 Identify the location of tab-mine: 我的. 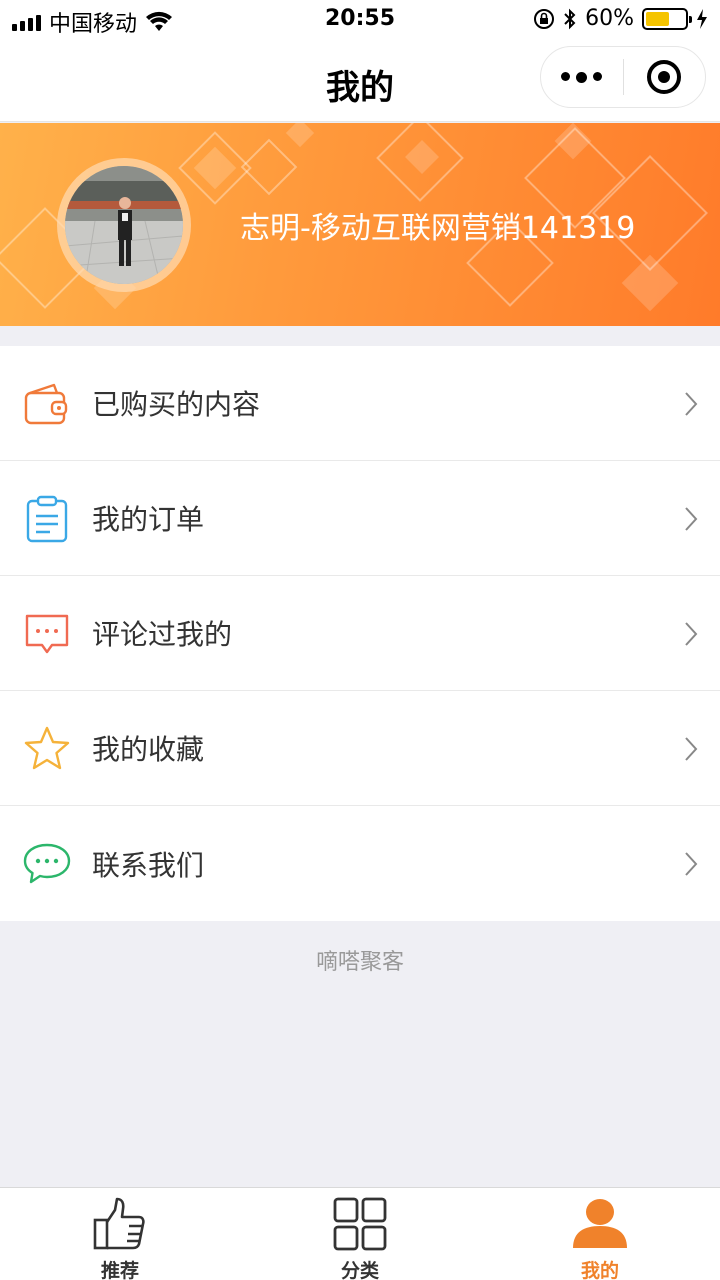
(600, 1234).